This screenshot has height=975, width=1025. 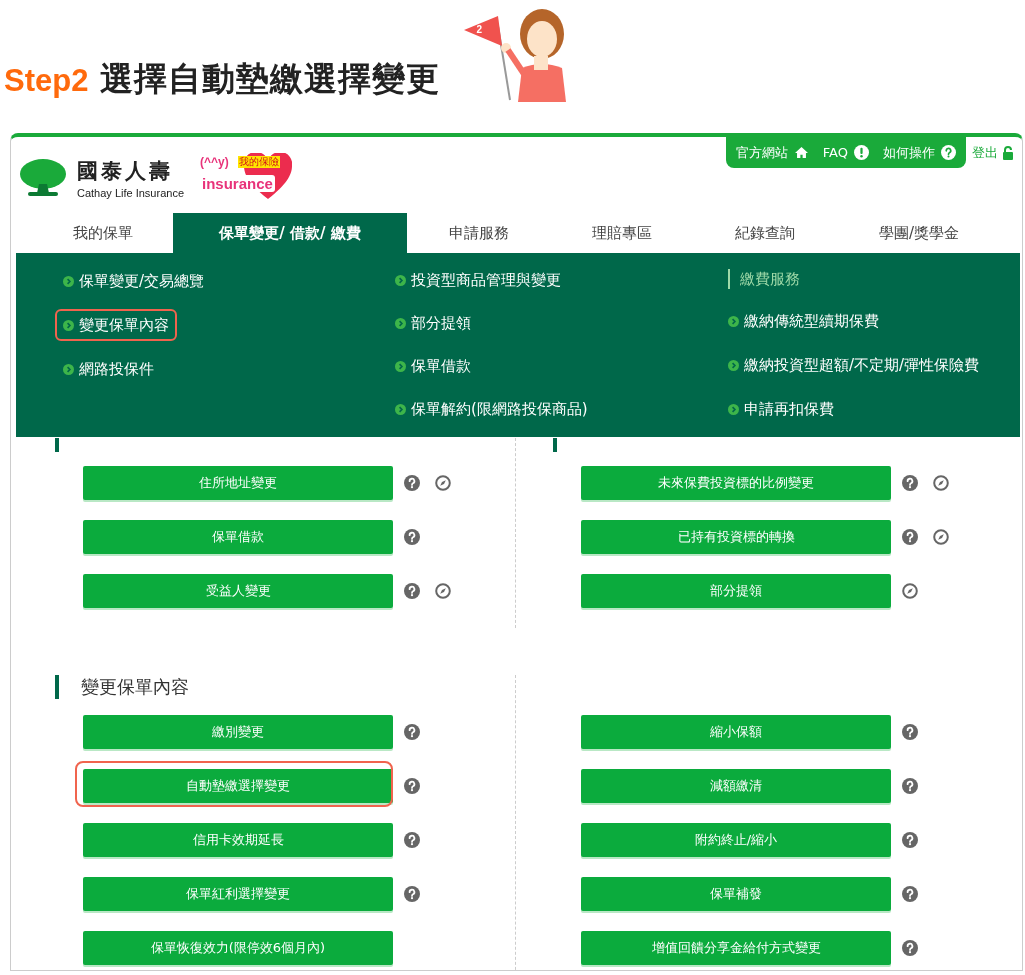 What do you see at coordinates (135, 687) in the screenshot?
I see `section-heading: 變更保單內容` at bounding box center [135, 687].